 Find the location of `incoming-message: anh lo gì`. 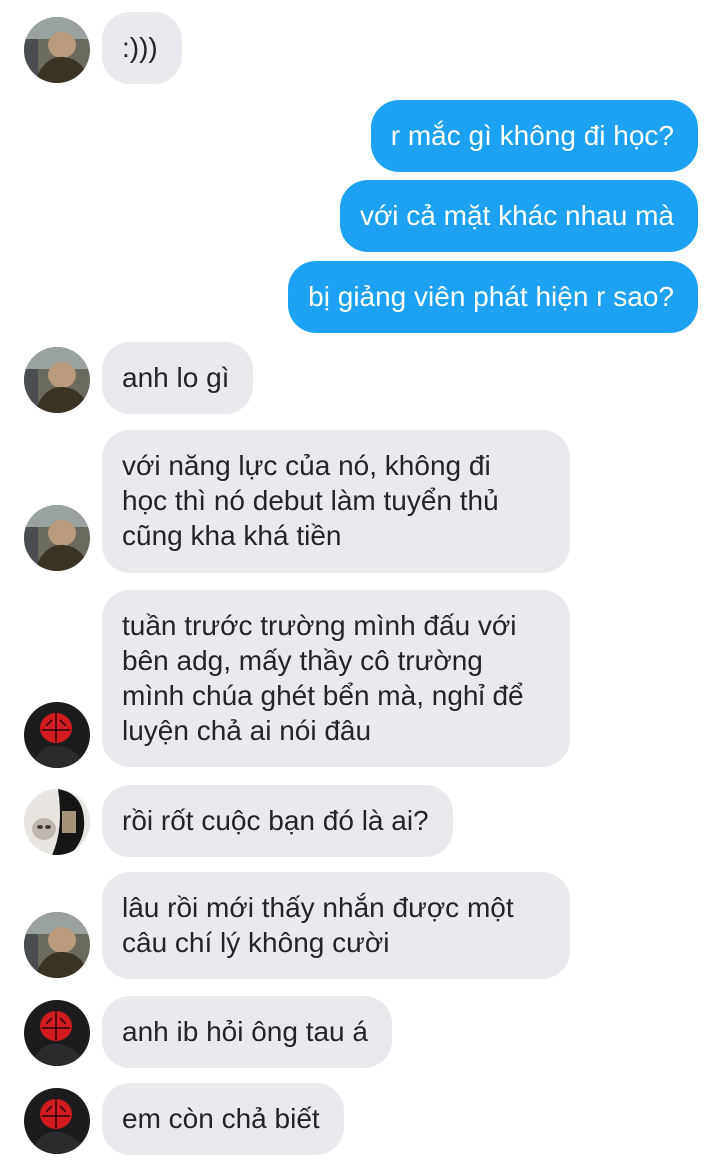

incoming-message: anh lo gì is located at coordinates (178, 378).